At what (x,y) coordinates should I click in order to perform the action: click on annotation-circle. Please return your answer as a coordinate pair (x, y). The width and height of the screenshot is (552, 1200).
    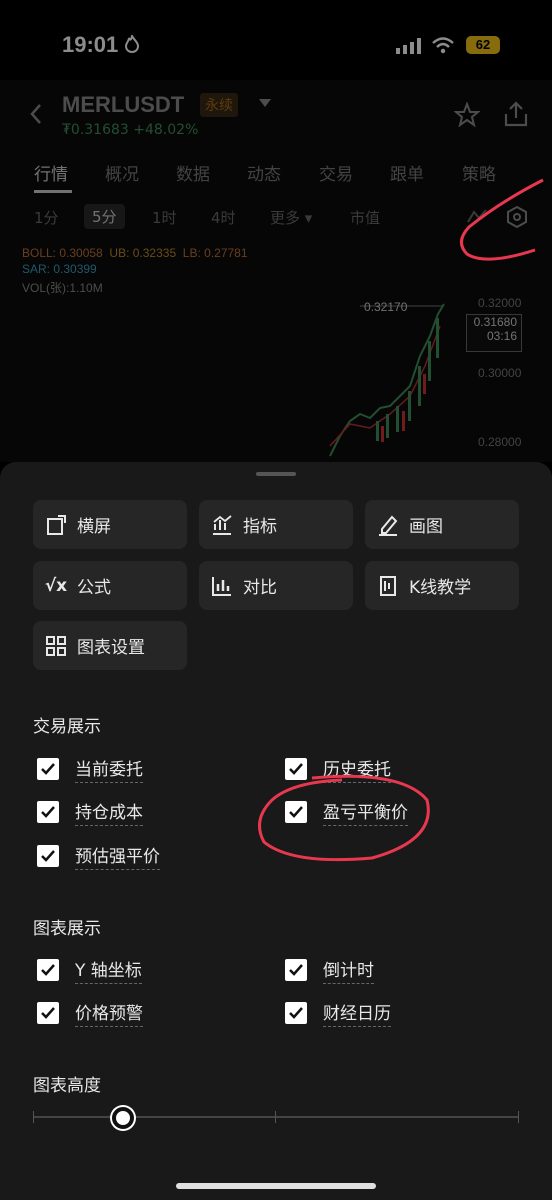
    Looking at the image, I should click on (344, 818).